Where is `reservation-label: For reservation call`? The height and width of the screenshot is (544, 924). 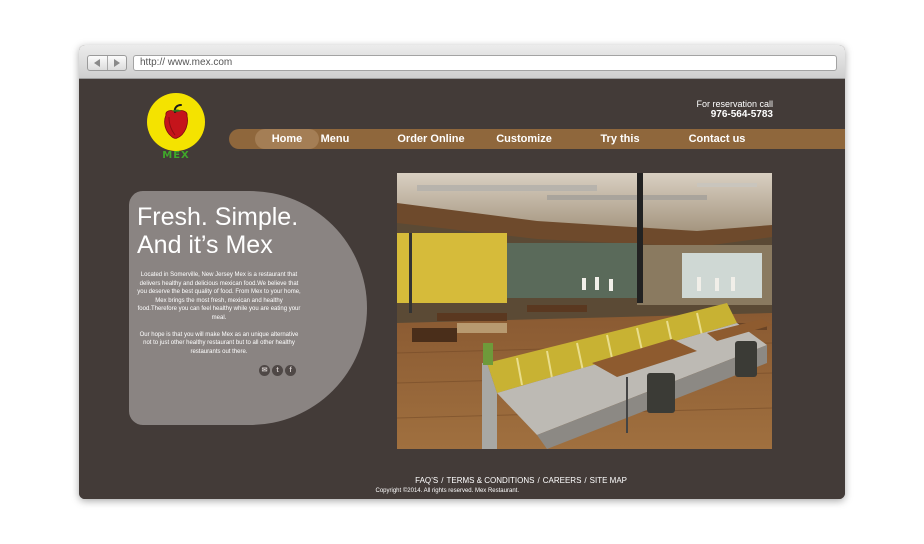 reservation-label: For reservation call is located at coordinates (734, 104).